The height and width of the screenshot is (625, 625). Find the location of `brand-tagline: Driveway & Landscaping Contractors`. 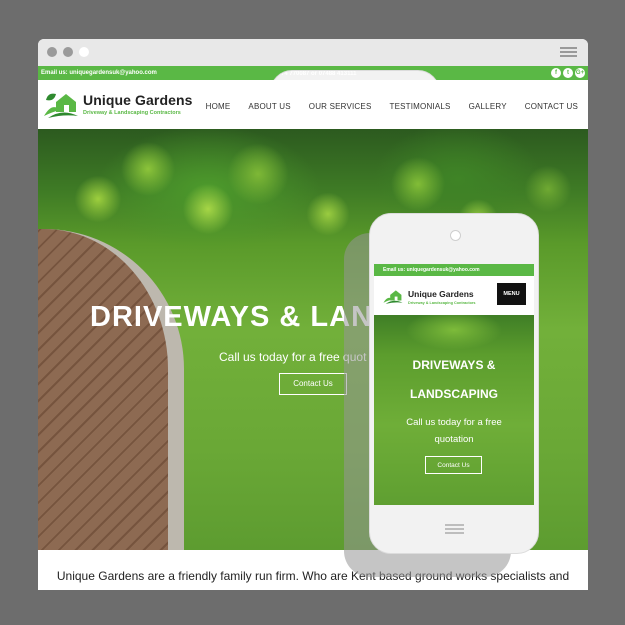

brand-tagline: Driveway & Landscaping Contractors is located at coordinates (132, 113).